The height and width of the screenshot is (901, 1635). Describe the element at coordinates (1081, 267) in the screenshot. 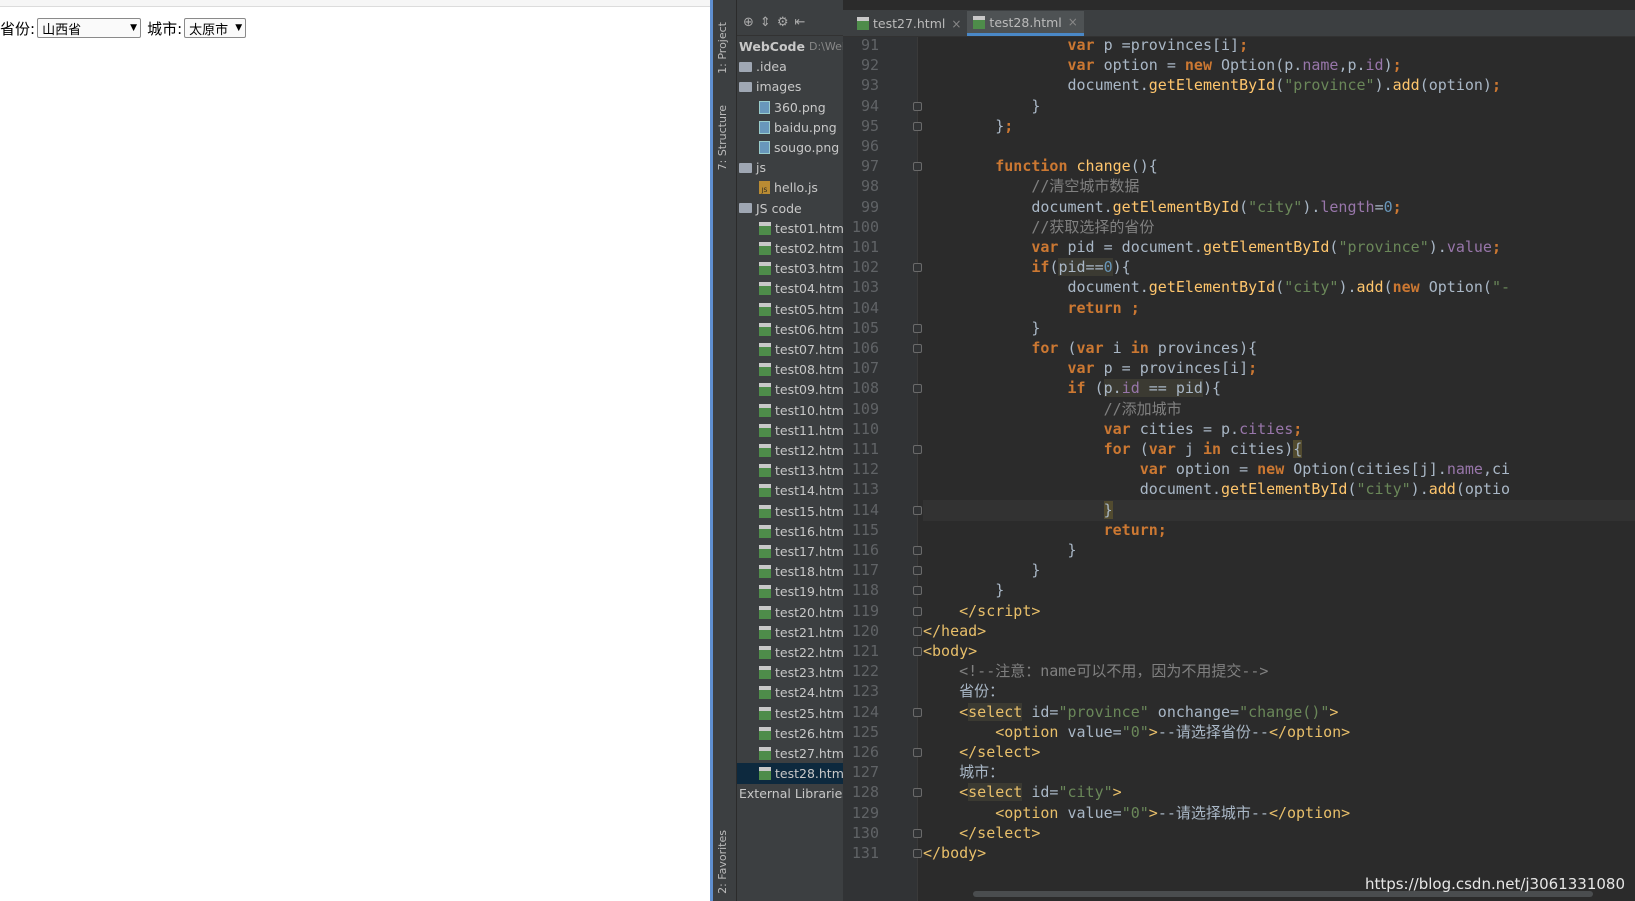

I see `code-line: if(pid==0){` at that location.